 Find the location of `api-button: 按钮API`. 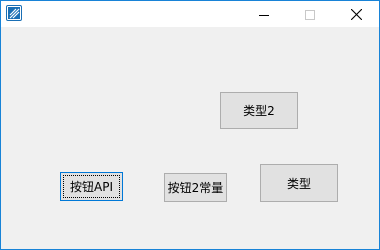

api-button: 按钮API is located at coordinates (91, 186).